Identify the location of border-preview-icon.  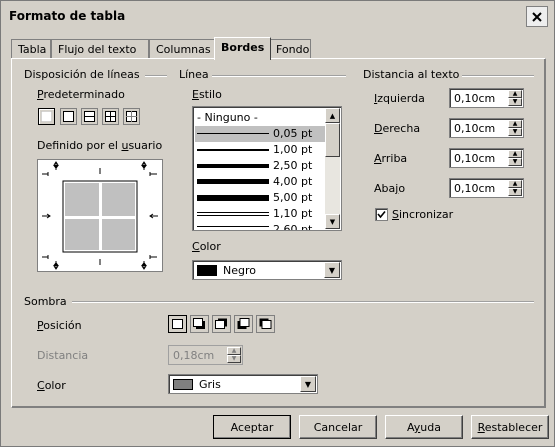
(100, 215).